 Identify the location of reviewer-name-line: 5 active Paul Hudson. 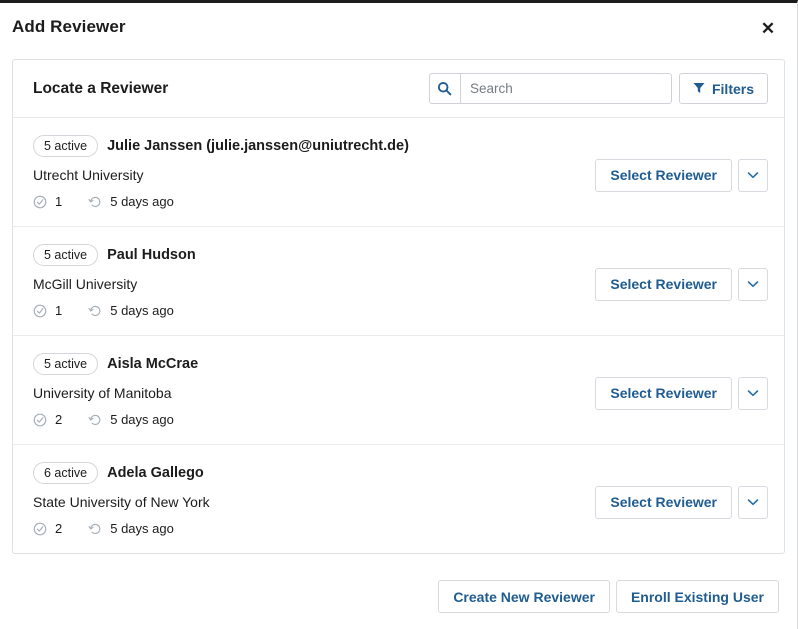
(314, 255).